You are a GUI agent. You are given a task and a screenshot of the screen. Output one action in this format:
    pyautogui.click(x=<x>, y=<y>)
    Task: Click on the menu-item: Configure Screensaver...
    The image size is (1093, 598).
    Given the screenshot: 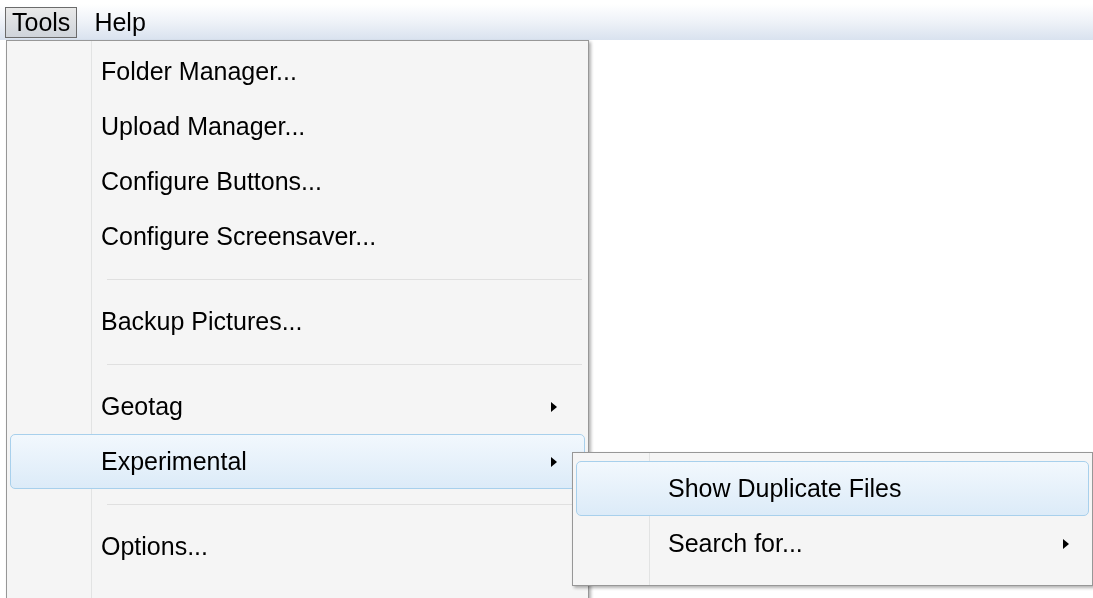 What is the action you would take?
    pyautogui.click(x=297, y=236)
    